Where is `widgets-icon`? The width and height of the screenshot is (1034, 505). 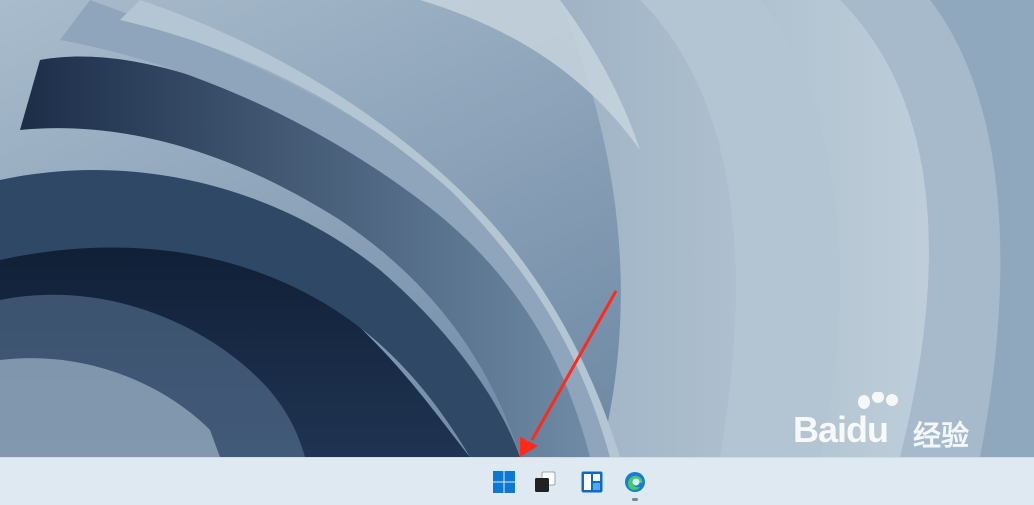
widgets-icon is located at coordinates (592, 482).